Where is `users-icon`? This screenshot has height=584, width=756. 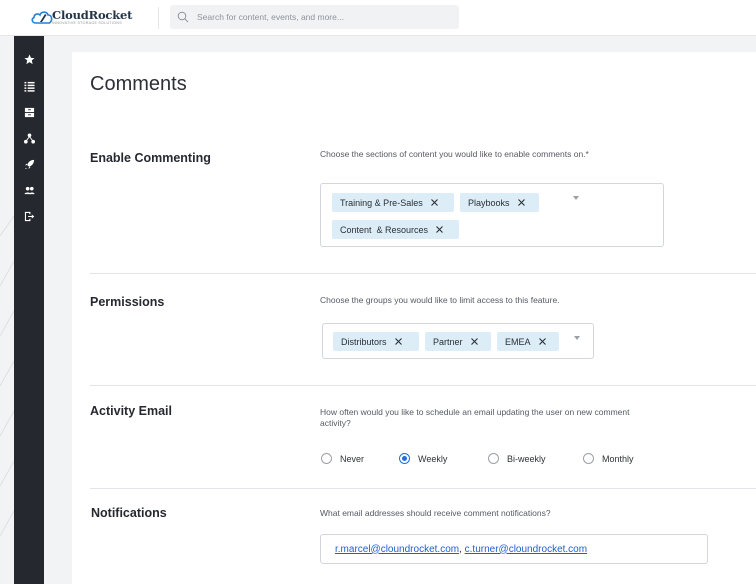 users-icon is located at coordinates (29, 190).